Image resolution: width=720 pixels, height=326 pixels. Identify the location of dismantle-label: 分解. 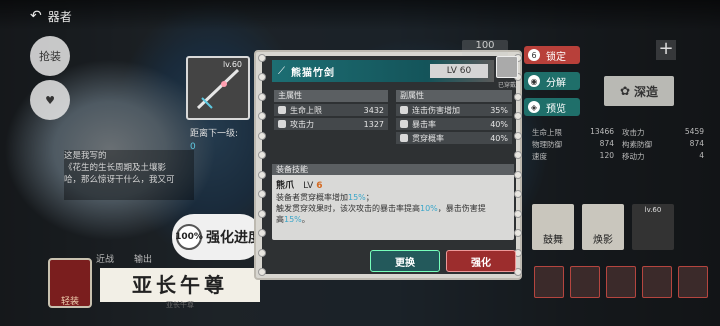
(556, 83).